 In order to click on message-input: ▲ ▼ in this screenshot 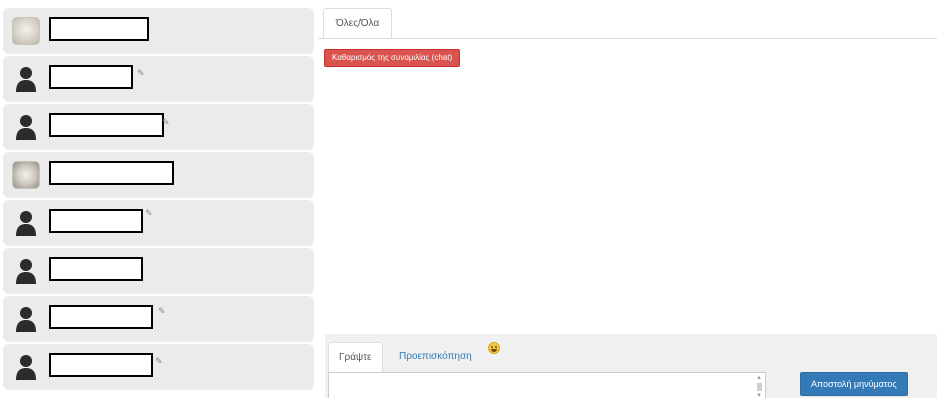, I will do `click(547, 385)`.